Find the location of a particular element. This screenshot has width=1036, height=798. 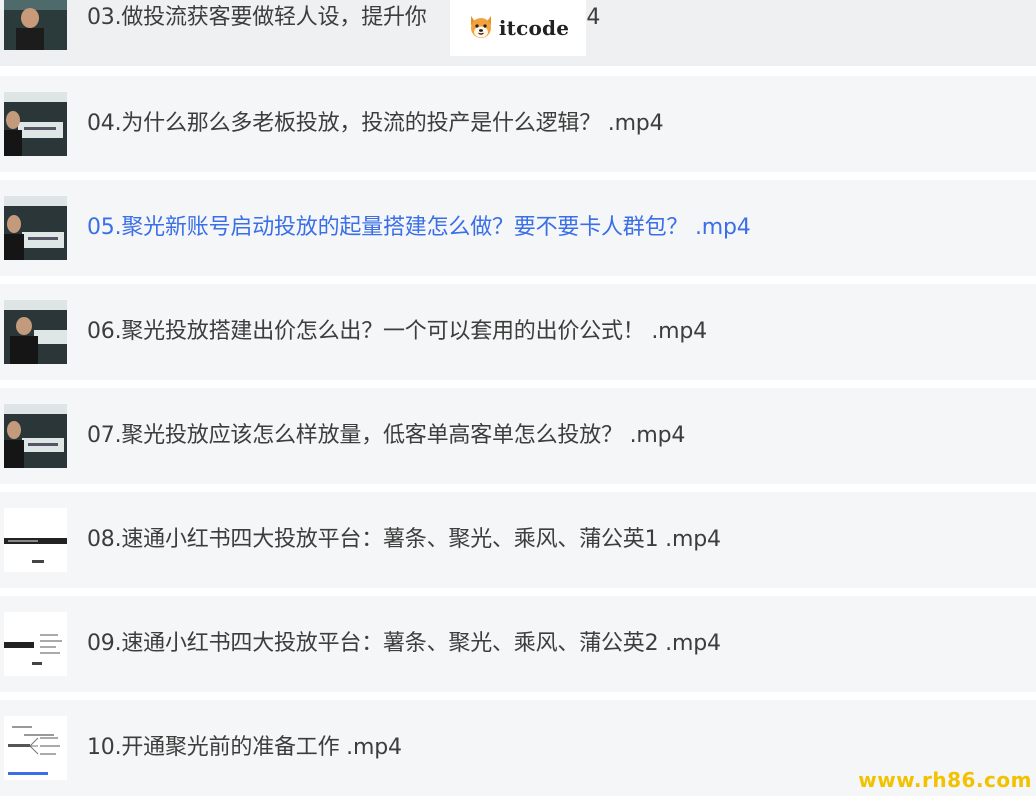

mindmap-thumbnail is located at coordinates (35, 748).